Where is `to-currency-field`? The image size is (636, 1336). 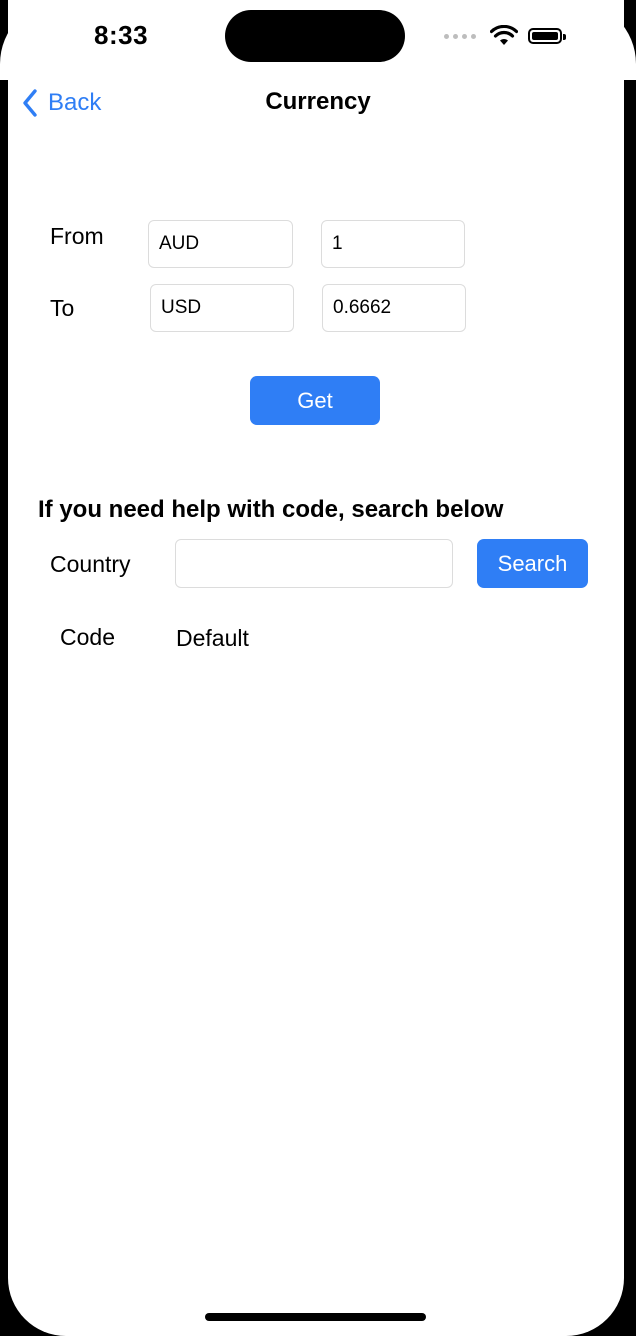
to-currency-field is located at coordinates (222, 308).